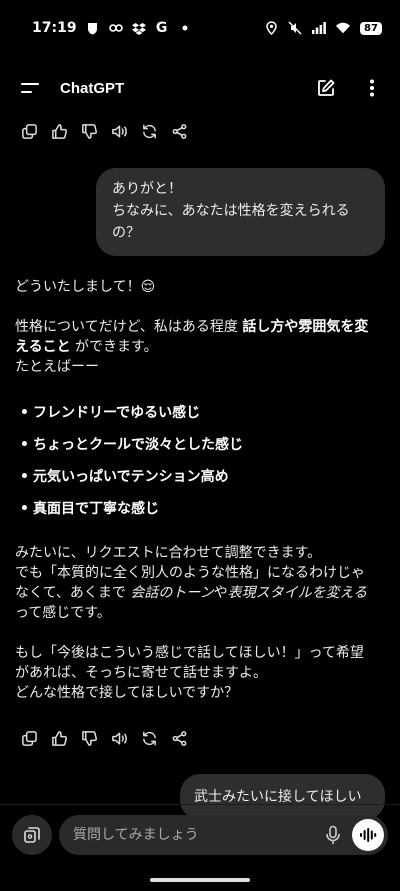 The image size is (400, 891). I want to click on menu-icon, so click(30, 88).